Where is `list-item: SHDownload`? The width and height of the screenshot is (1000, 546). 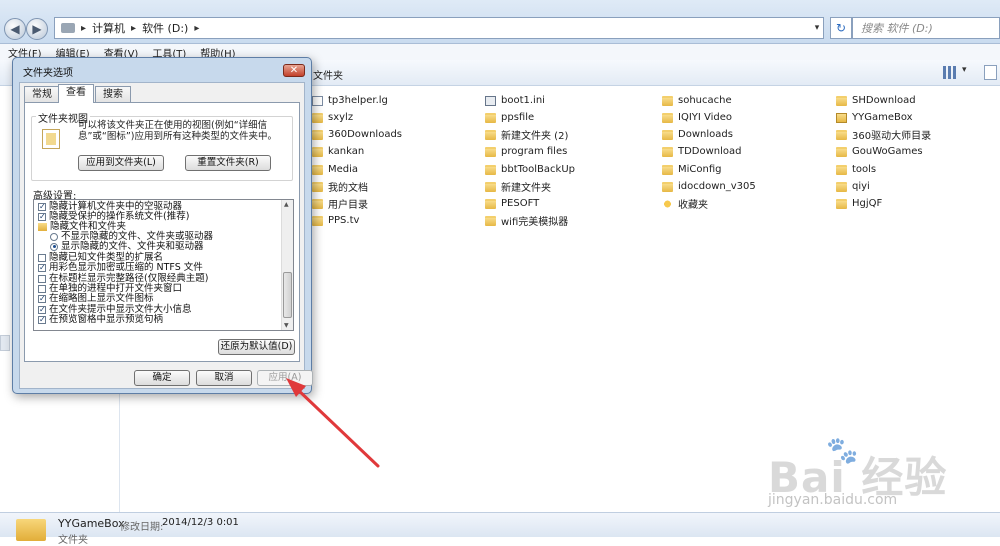 list-item: SHDownload is located at coordinates (876, 100).